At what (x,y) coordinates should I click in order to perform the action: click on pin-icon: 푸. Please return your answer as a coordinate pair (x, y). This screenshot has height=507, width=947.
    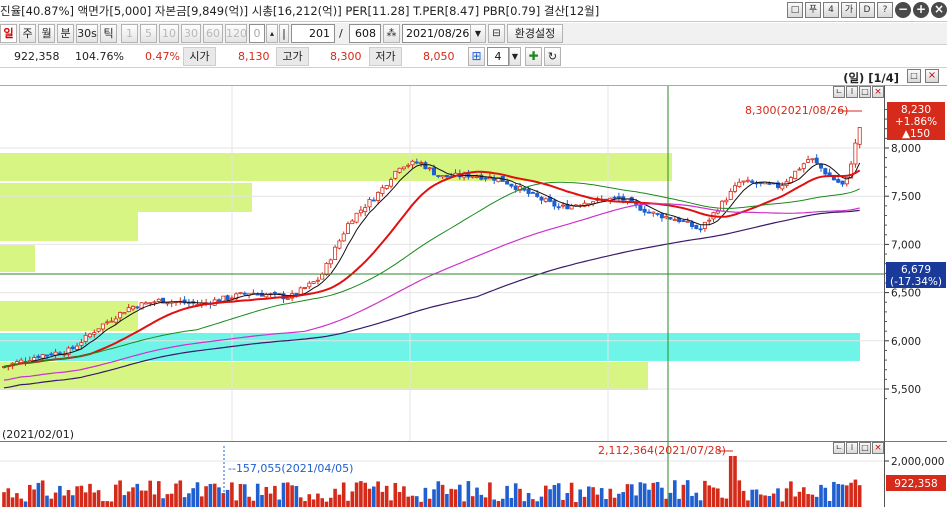
    Looking at the image, I should click on (813, 10).